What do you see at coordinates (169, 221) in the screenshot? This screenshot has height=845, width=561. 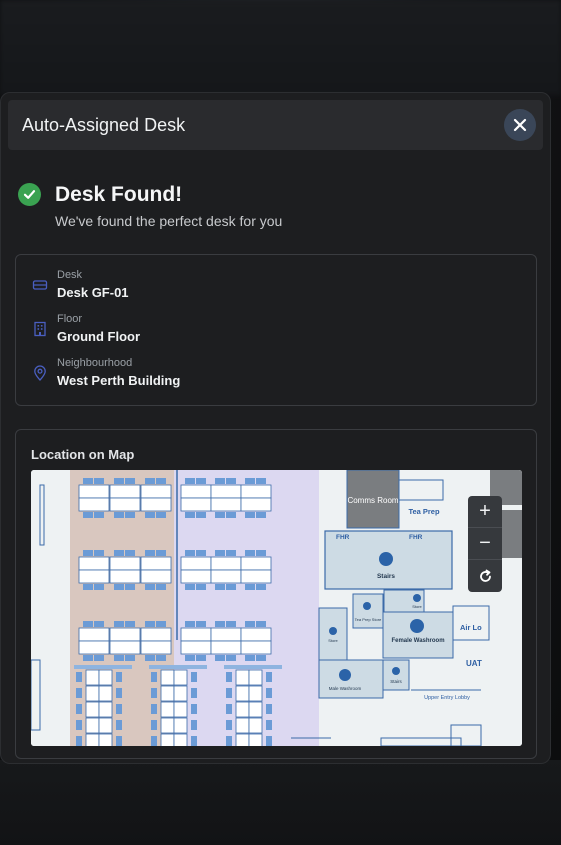 I see `success-subtitle: We've found the perfect desk for you` at bounding box center [169, 221].